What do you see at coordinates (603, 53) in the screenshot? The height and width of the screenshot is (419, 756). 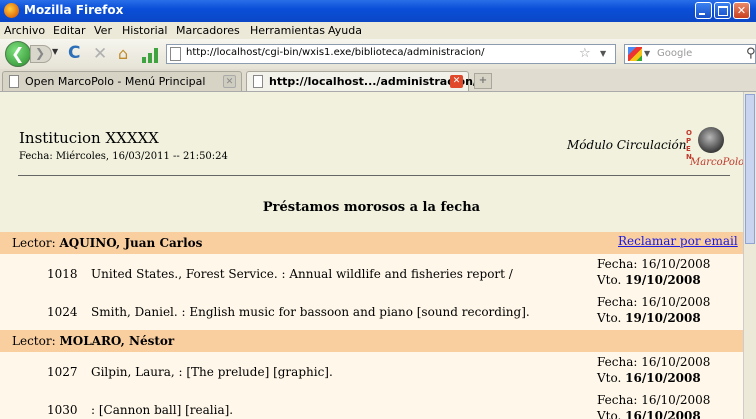 I see `url-dropdown-icon: ▼` at bounding box center [603, 53].